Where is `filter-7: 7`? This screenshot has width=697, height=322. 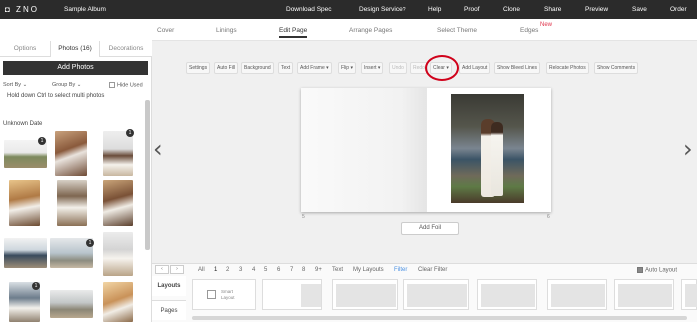
filter-7: 7 is located at coordinates (291, 270).